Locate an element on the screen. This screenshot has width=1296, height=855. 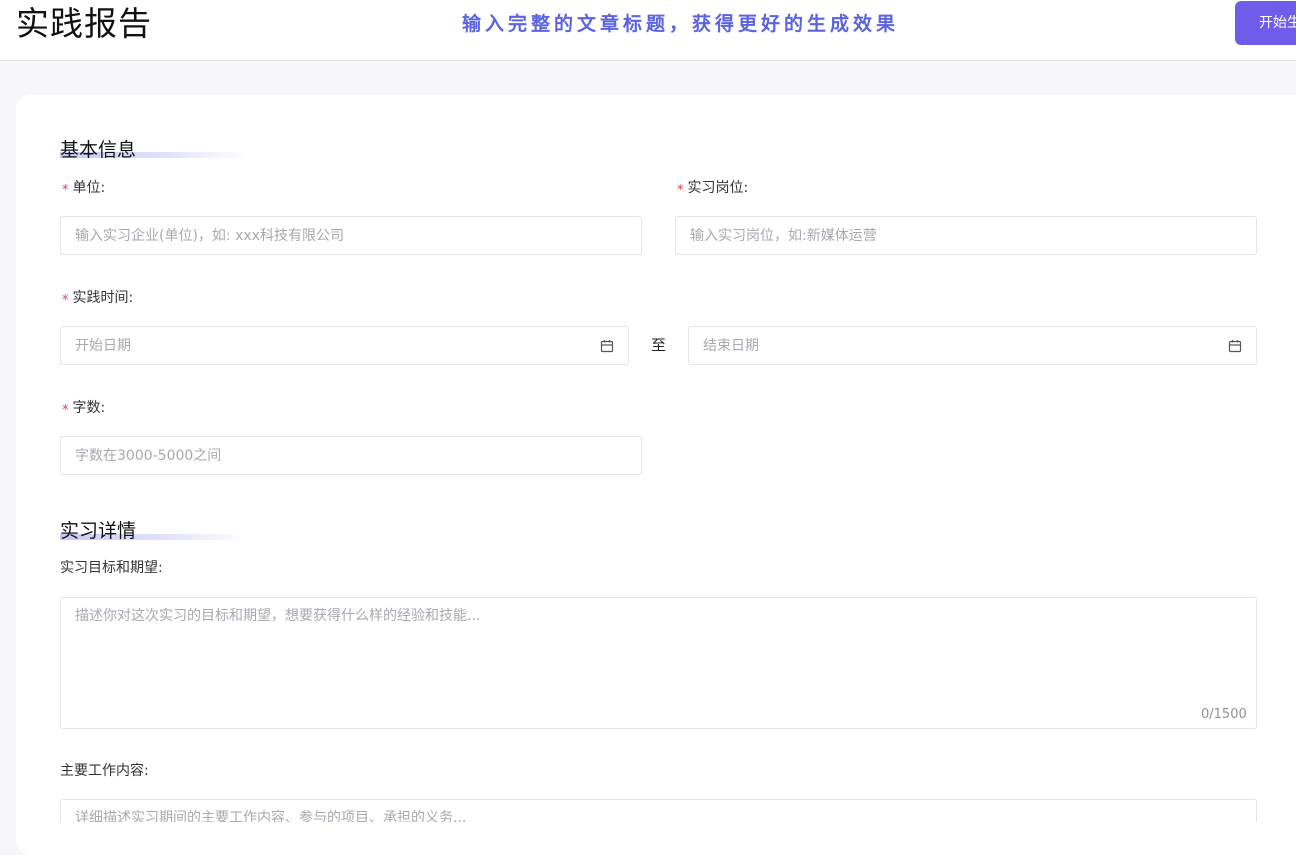
page-title: 实践报告 is located at coordinates (84, 23).